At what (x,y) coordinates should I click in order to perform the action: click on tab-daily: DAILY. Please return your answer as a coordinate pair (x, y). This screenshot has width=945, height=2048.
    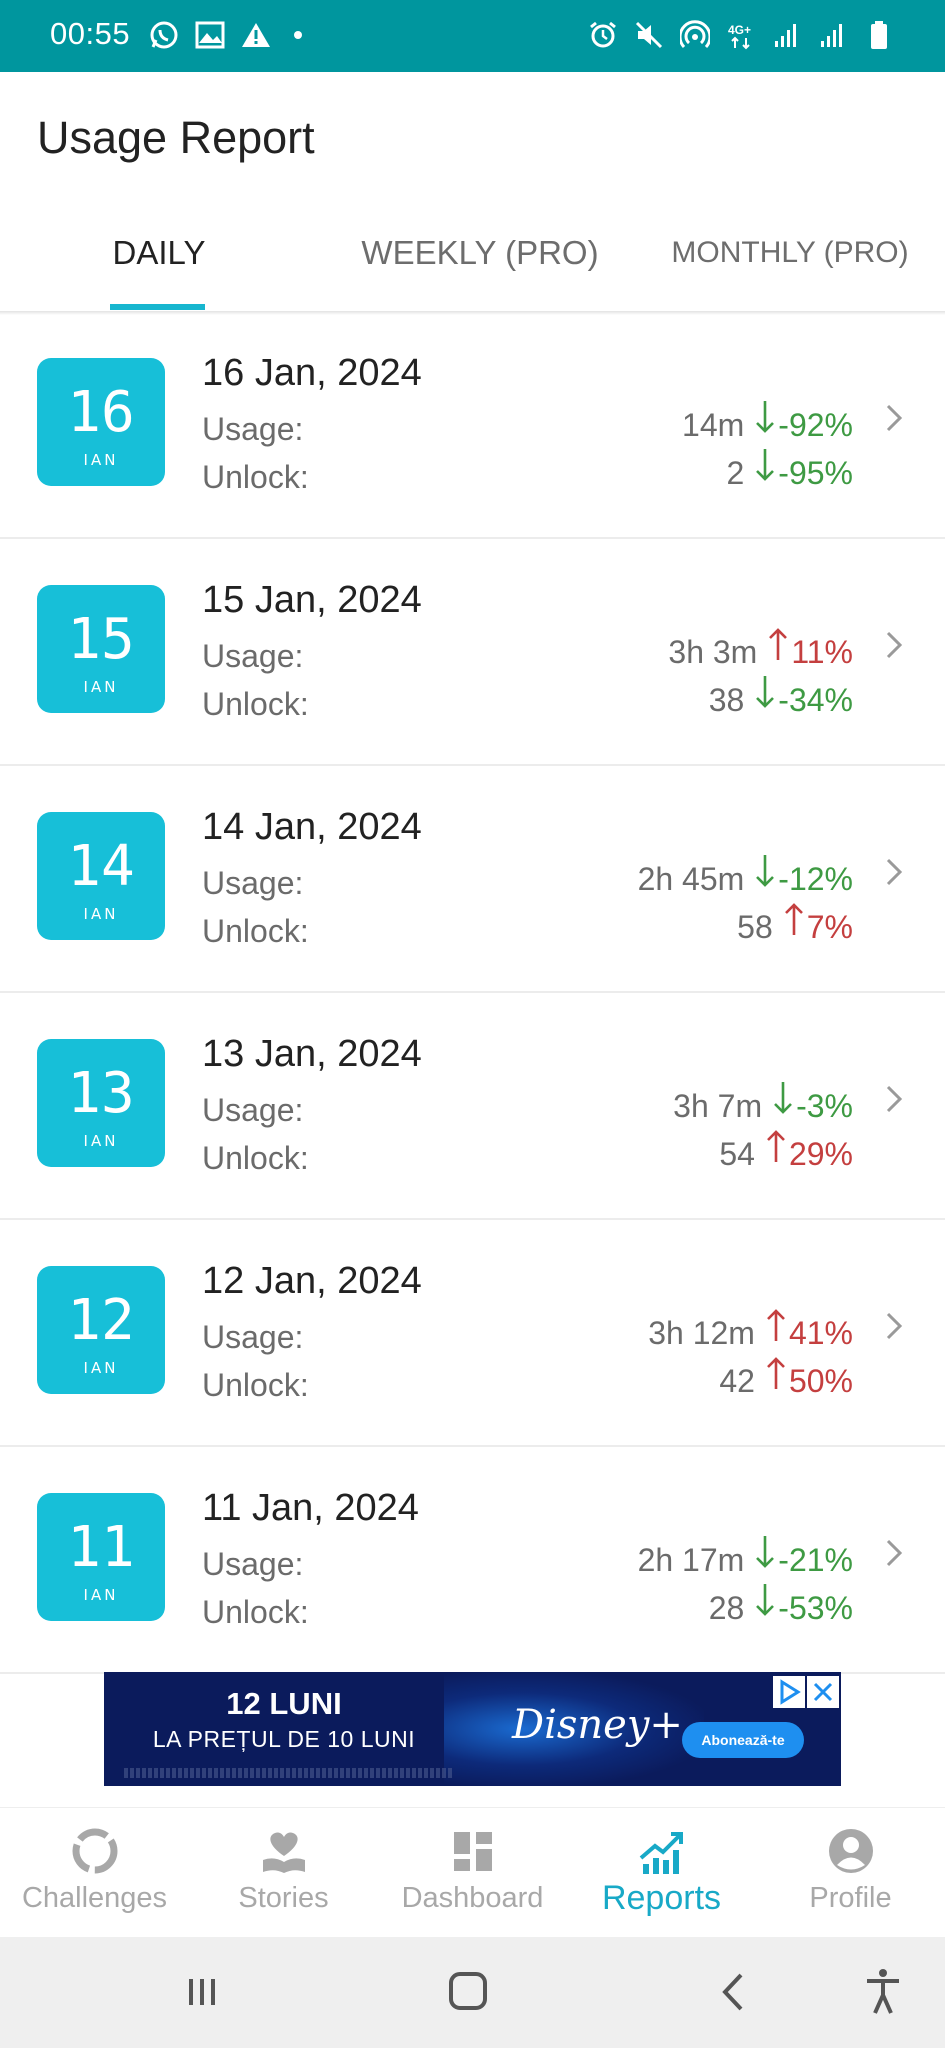
    Looking at the image, I should click on (159, 253).